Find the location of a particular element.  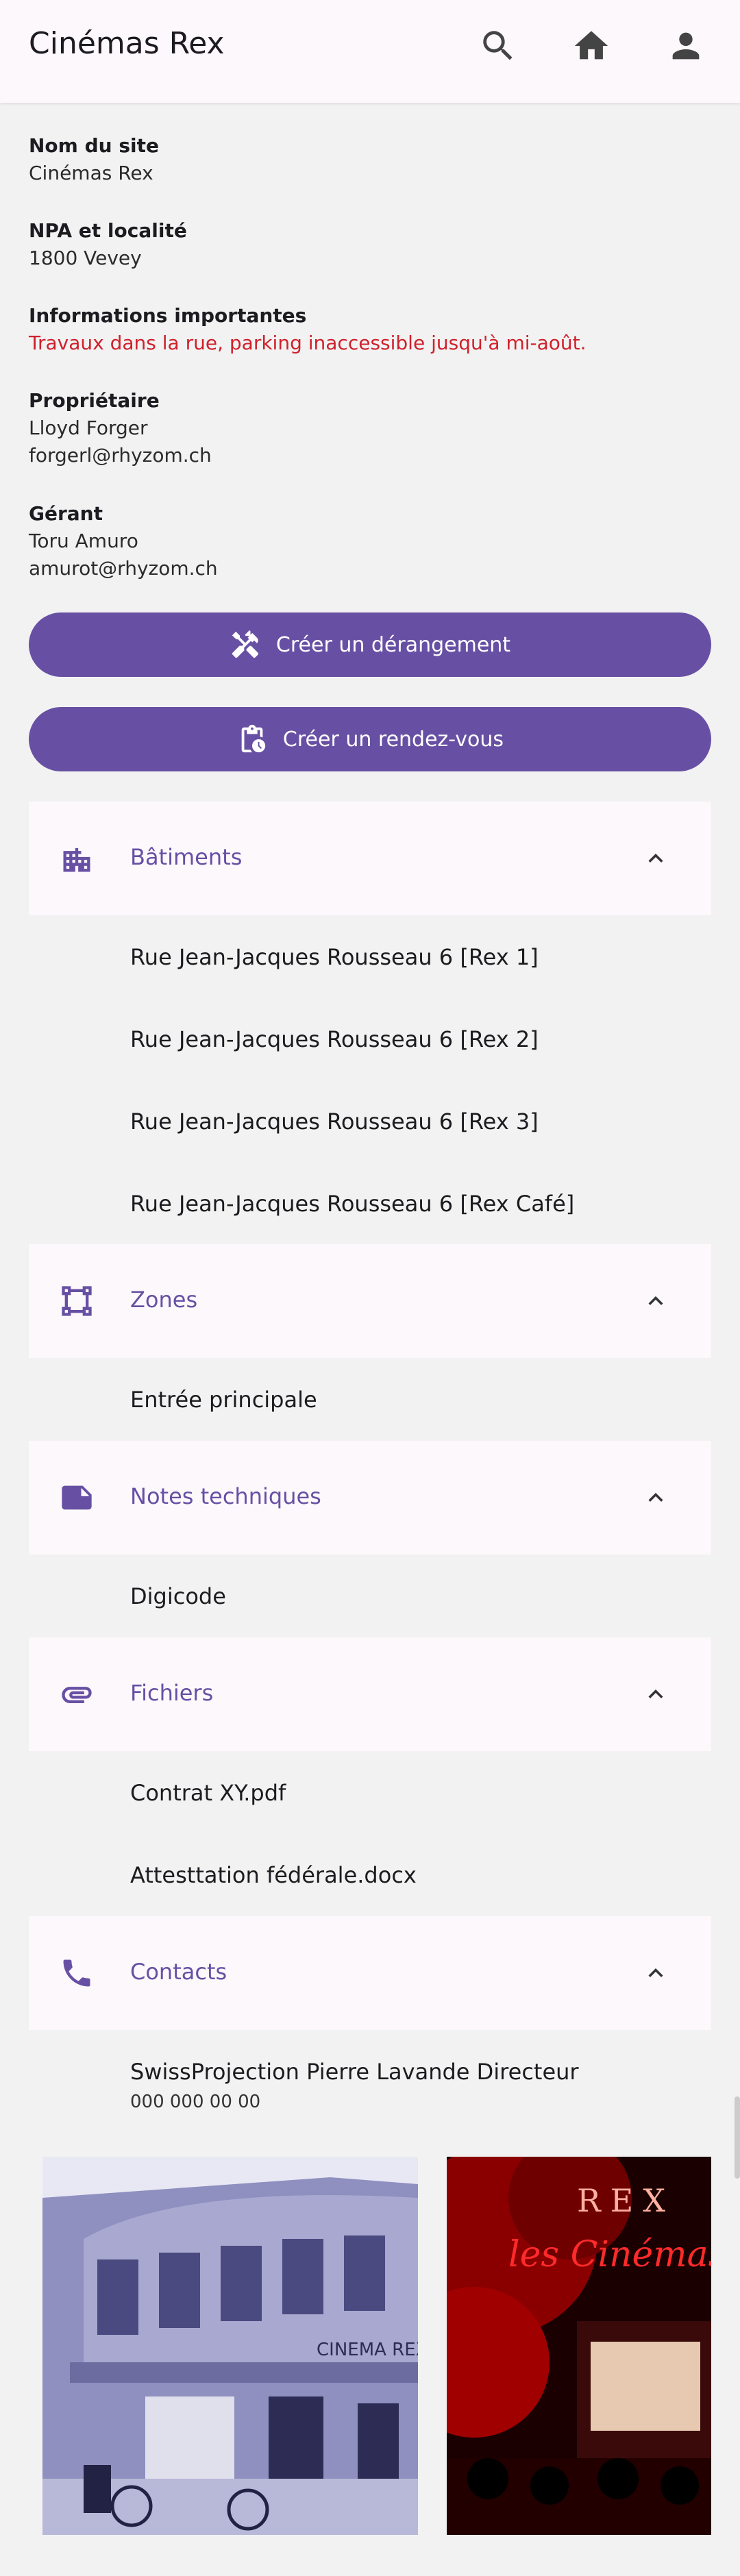

section-contacts-header: Contacts is located at coordinates (370, 1973).